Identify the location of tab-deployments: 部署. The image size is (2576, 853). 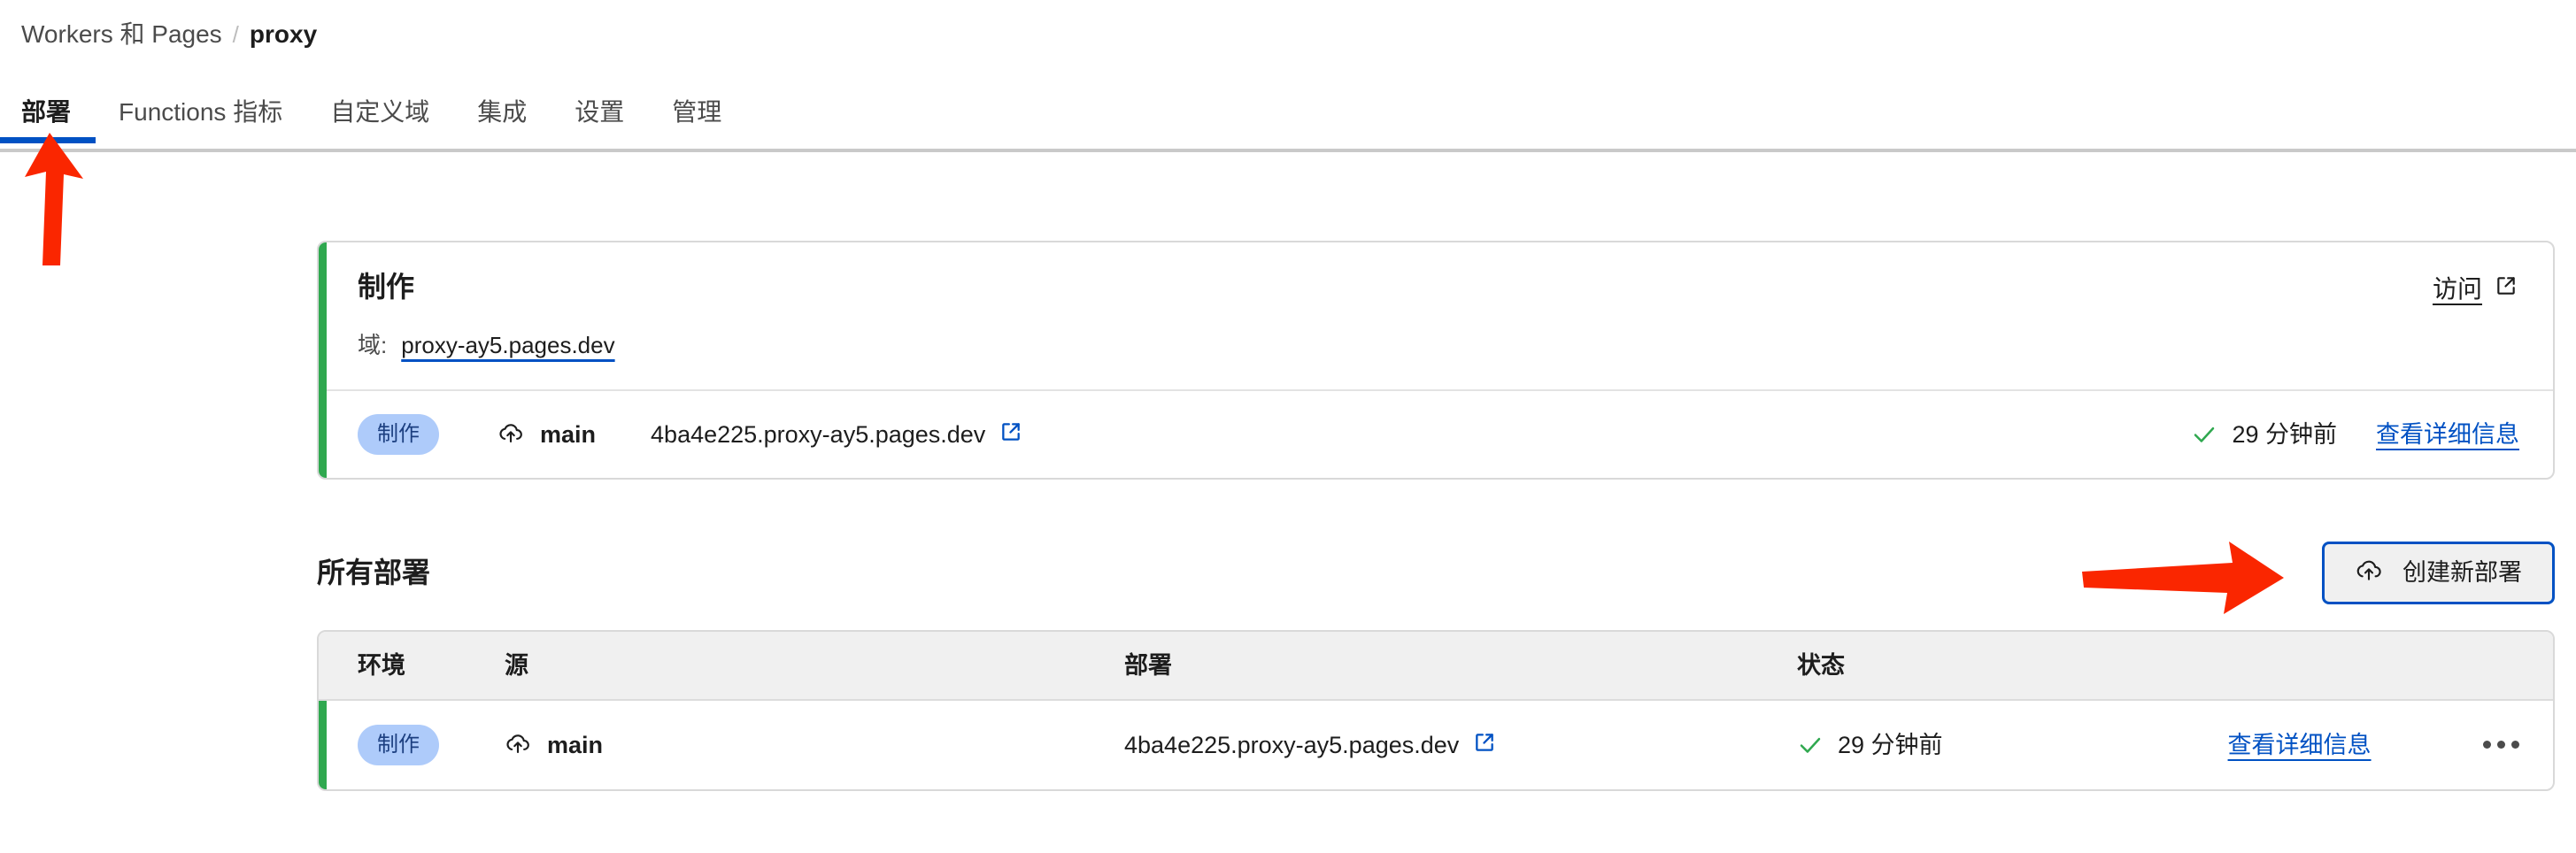
(48, 114).